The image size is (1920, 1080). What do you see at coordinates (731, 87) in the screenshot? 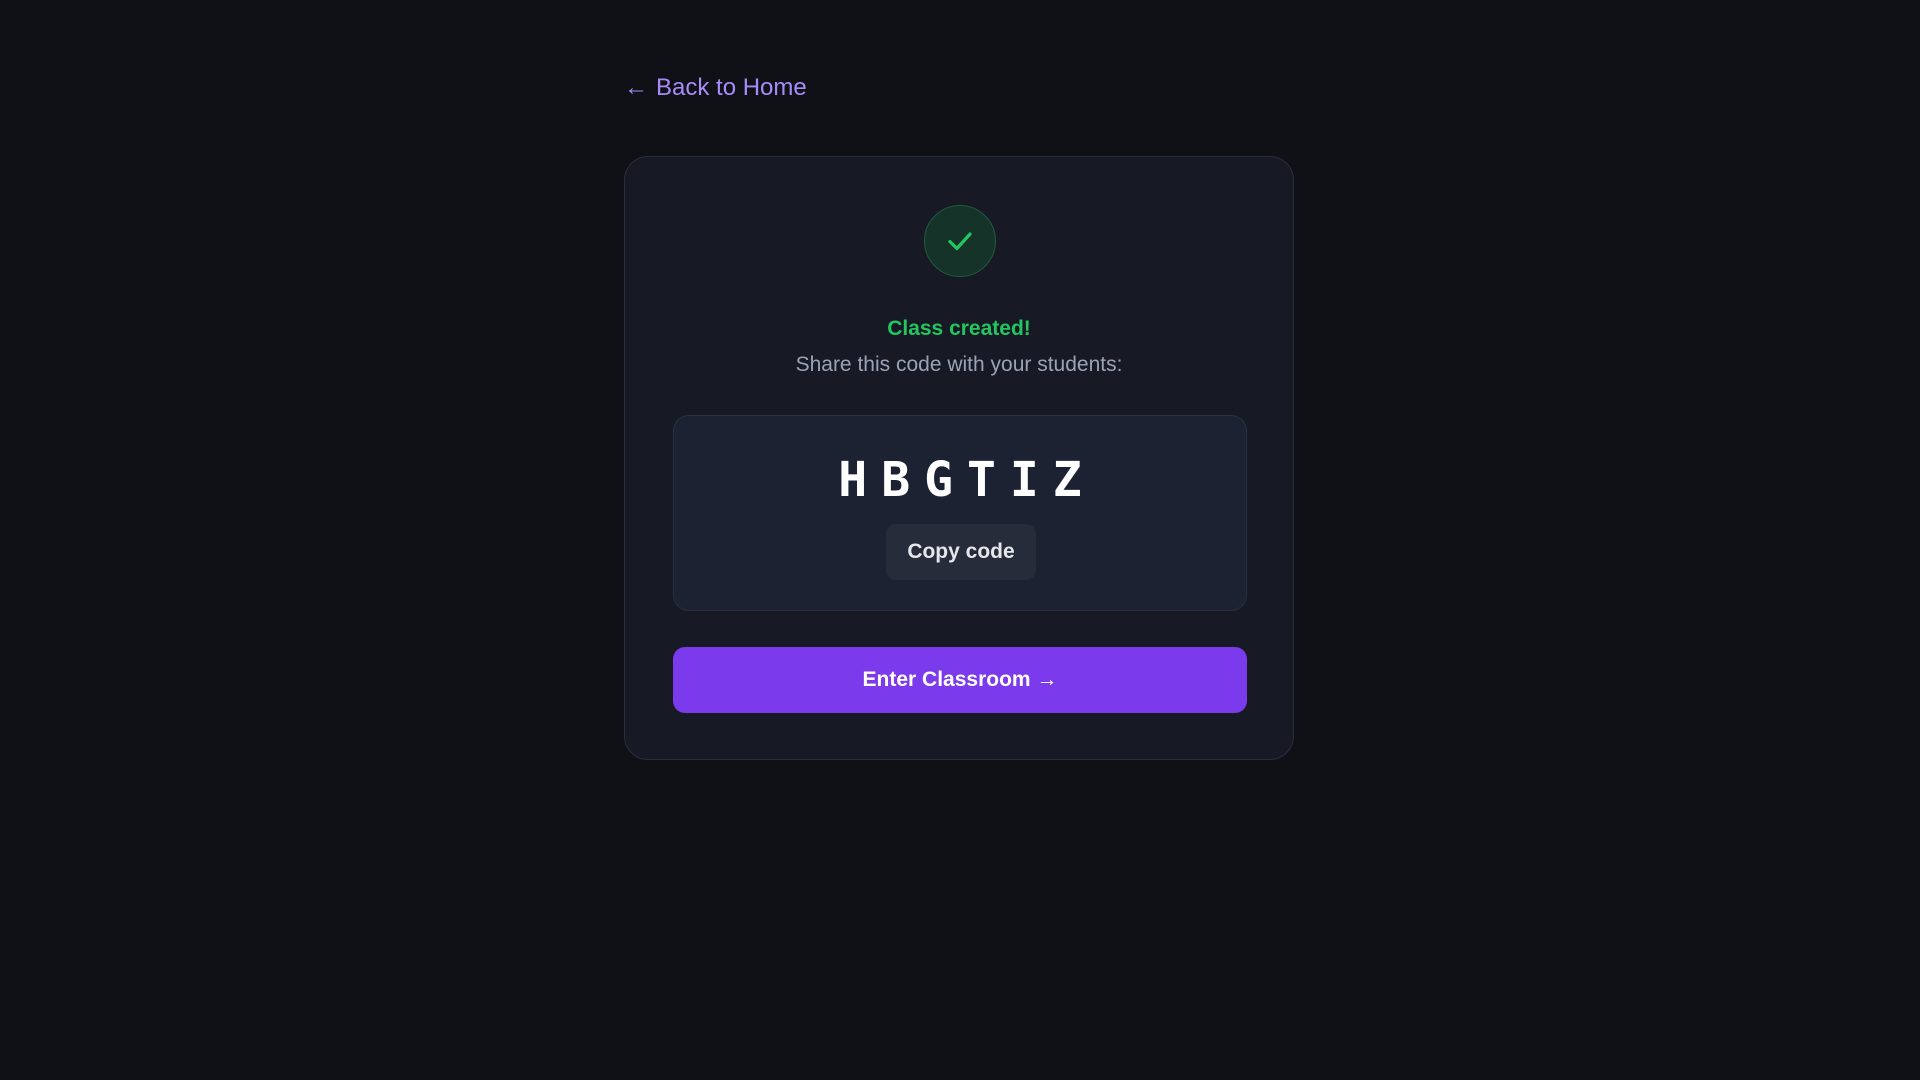
I see `back-to-home-label: Back to Home` at bounding box center [731, 87].